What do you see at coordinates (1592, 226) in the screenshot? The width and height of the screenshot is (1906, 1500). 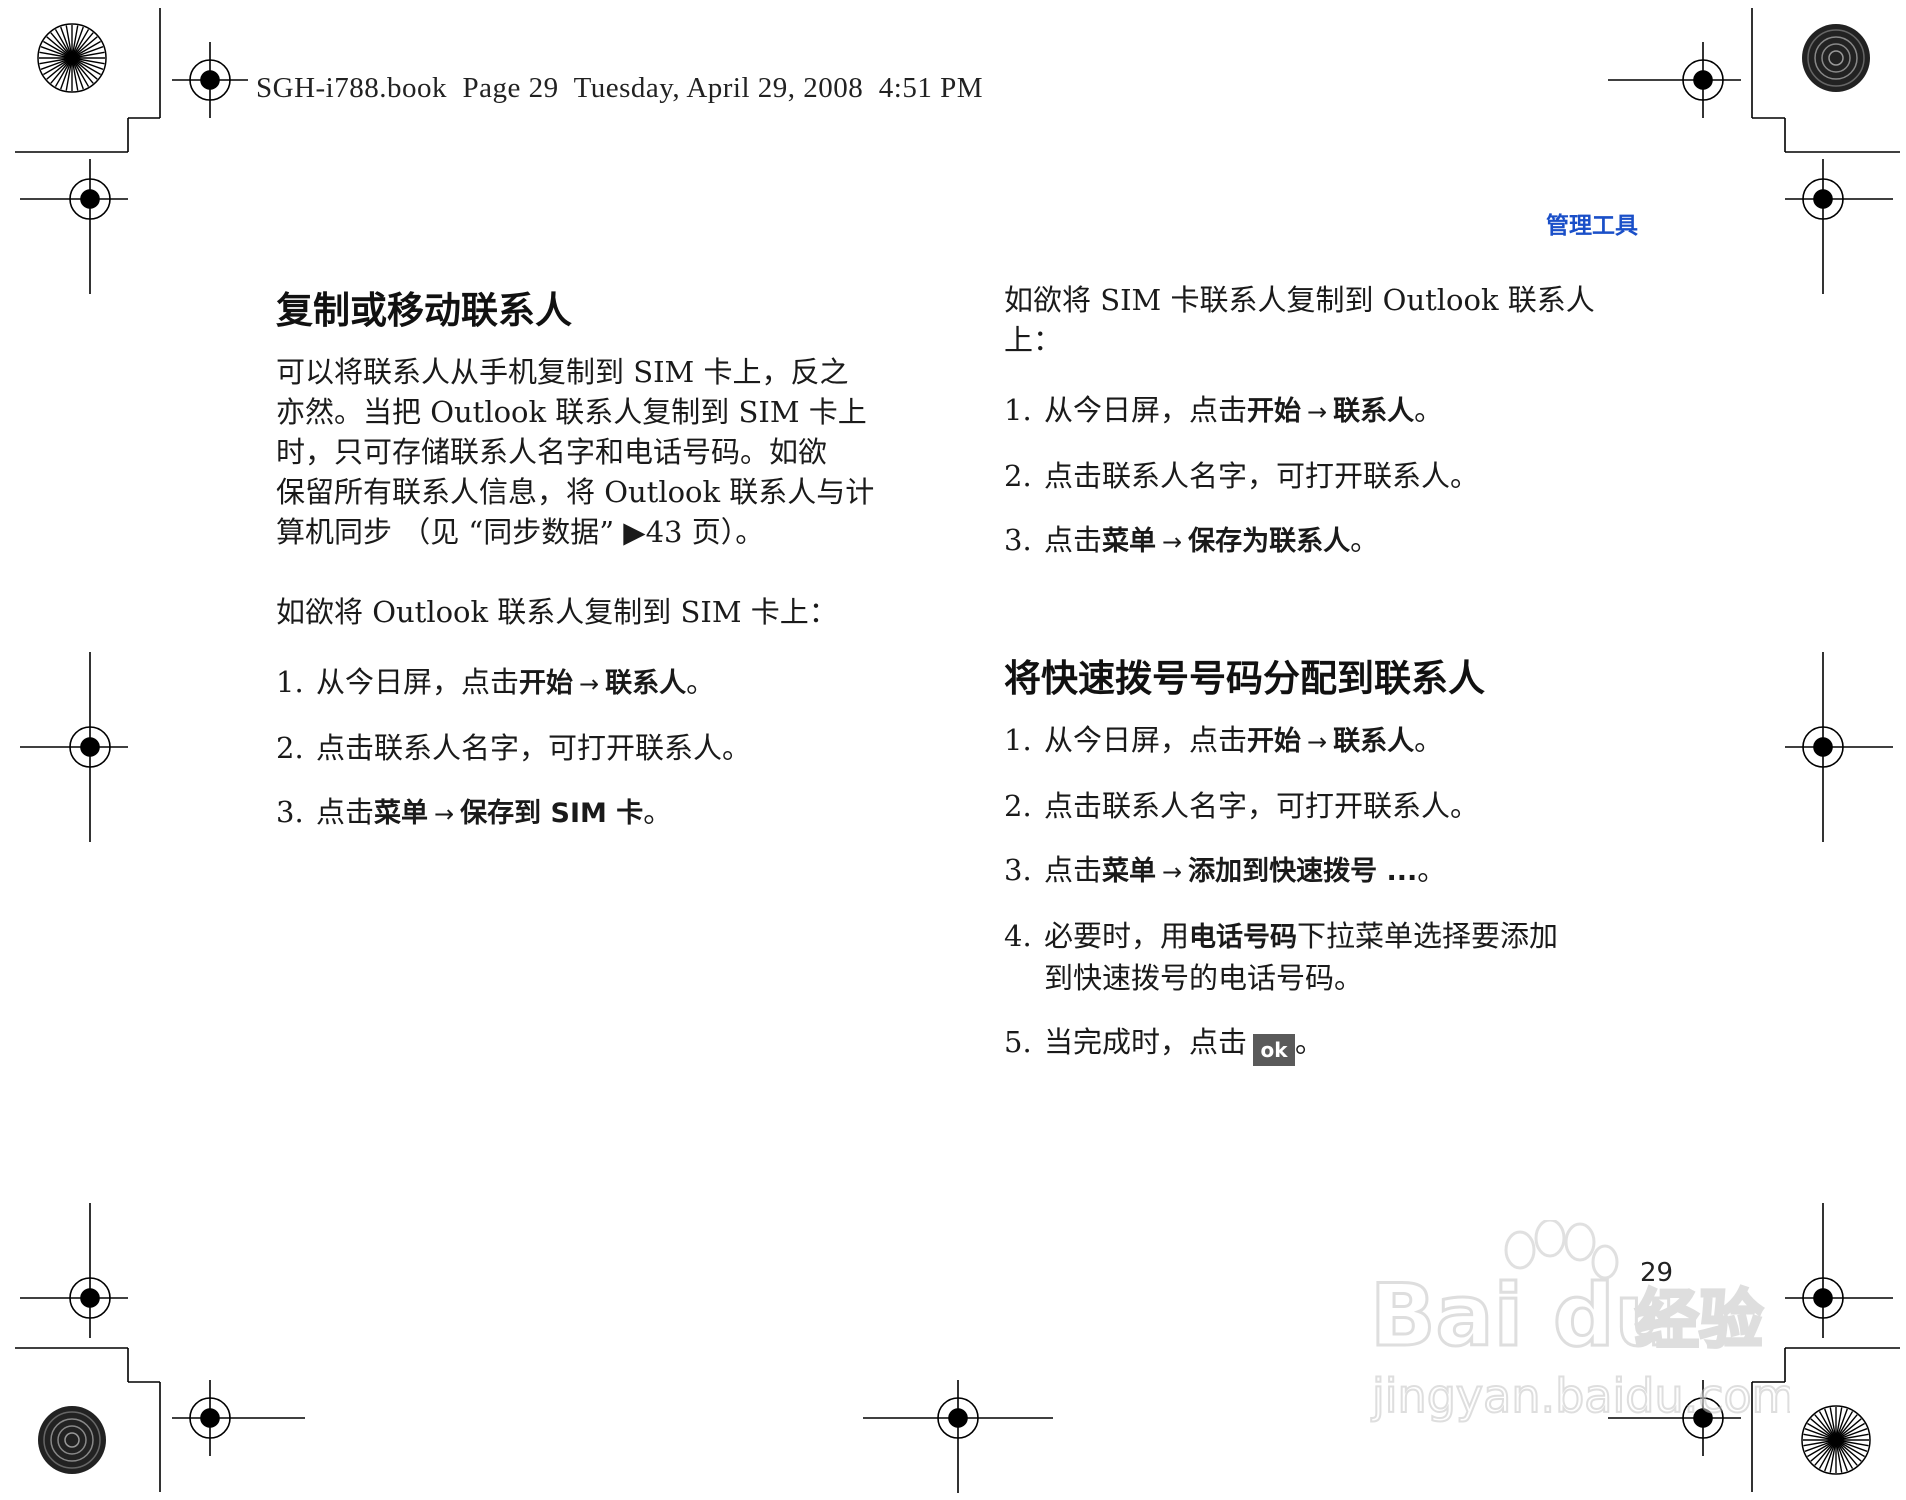 I see `section-label: 管理工具` at bounding box center [1592, 226].